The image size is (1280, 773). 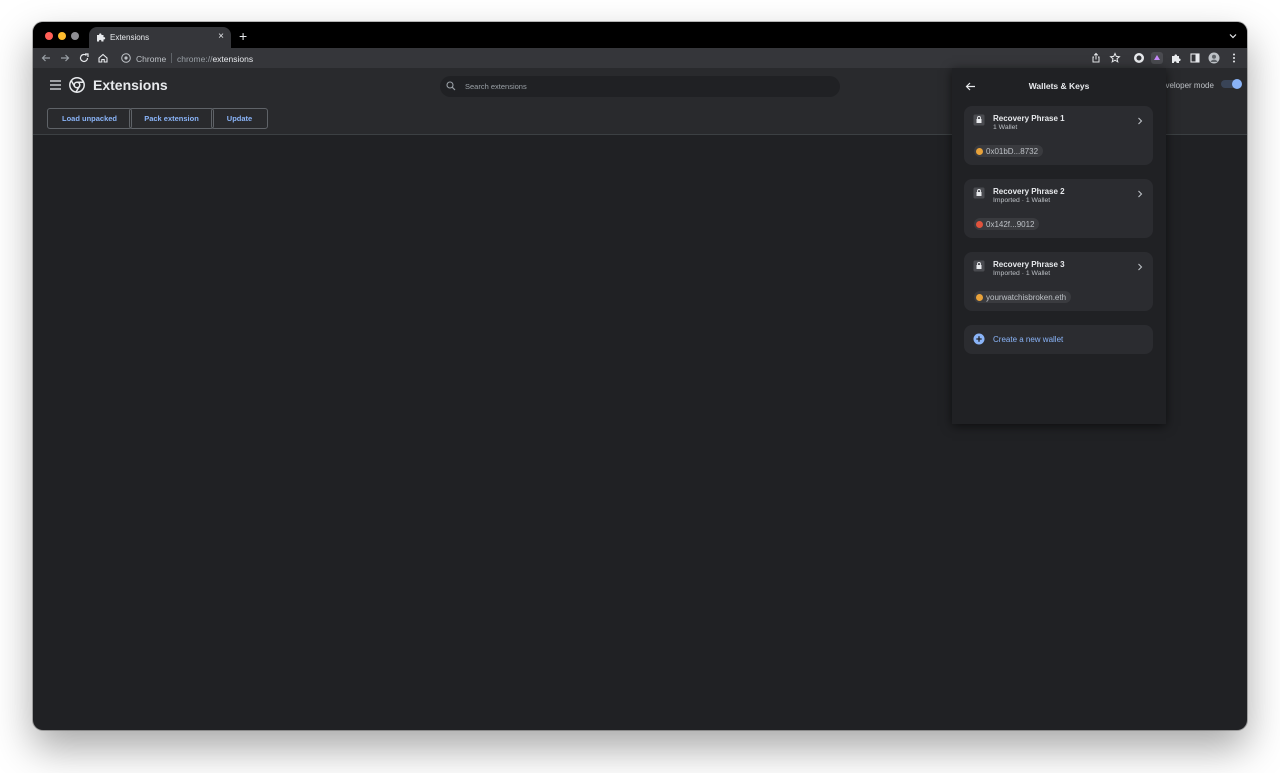 I want to click on phrase-subtitle: 1 Wallet, so click(x=1005, y=127).